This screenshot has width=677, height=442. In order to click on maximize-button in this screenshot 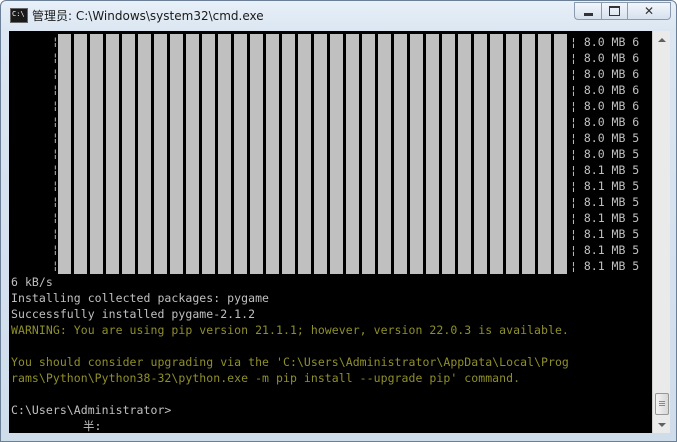, I will do `click(614, 11)`.